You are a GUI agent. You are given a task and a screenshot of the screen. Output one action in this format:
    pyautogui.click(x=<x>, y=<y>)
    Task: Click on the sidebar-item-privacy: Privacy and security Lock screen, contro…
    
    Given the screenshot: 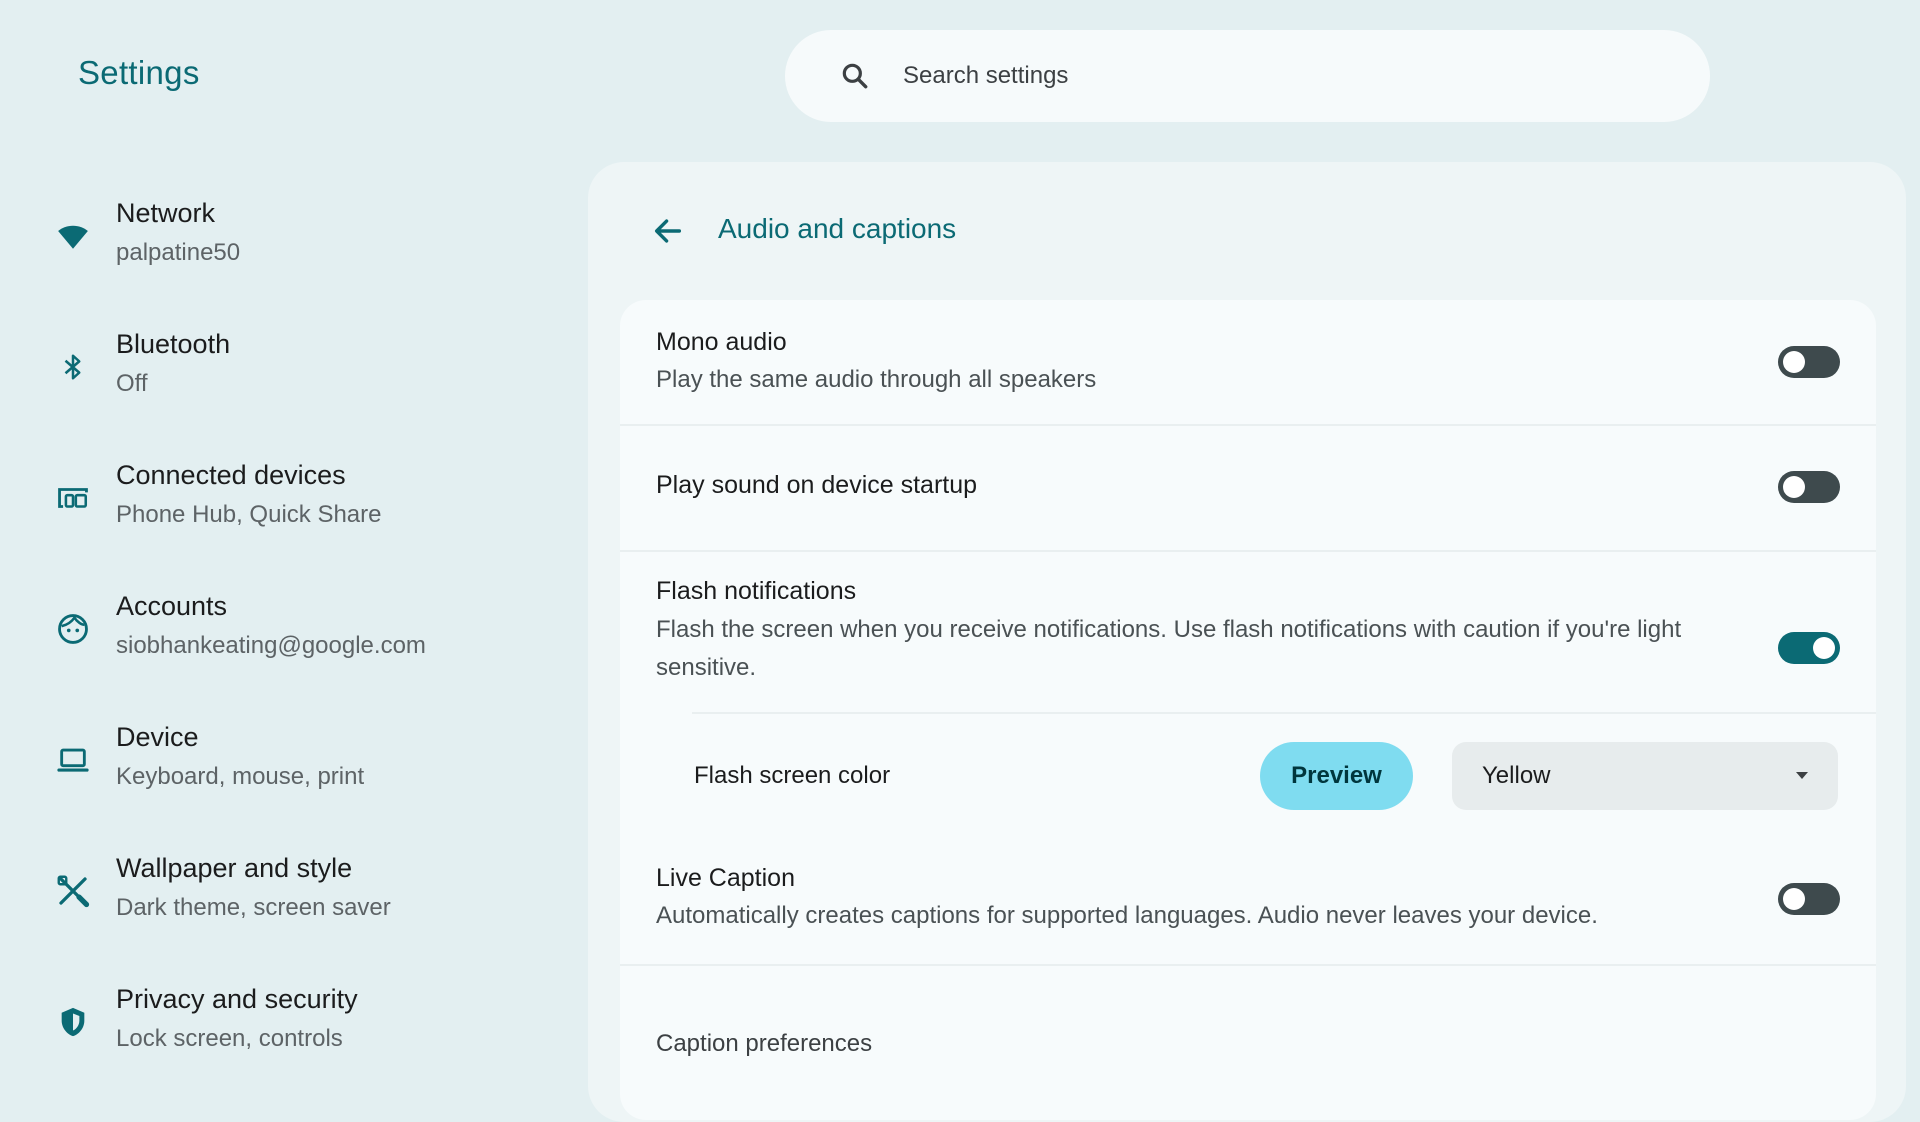 What is the action you would take?
    pyautogui.click(x=280, y=1021)
    